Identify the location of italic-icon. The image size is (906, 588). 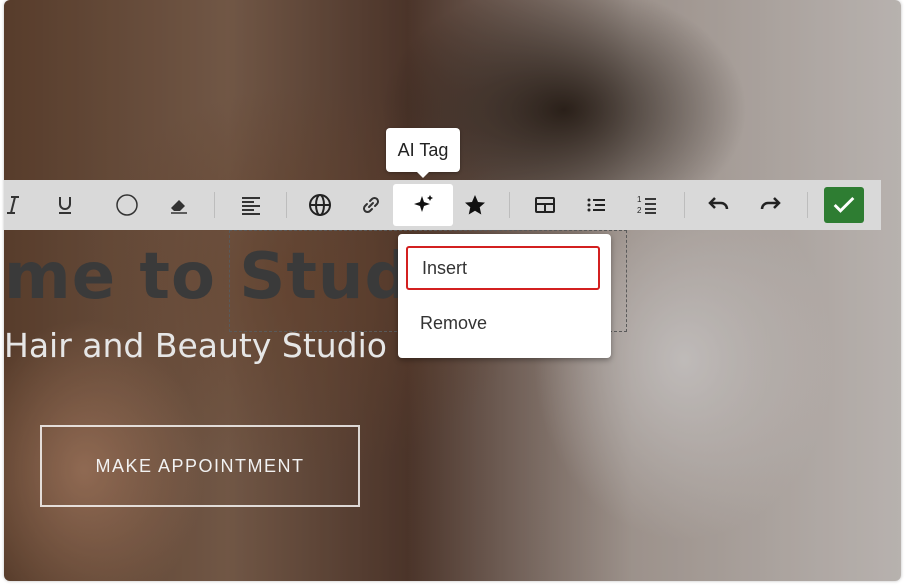
(13, 205).